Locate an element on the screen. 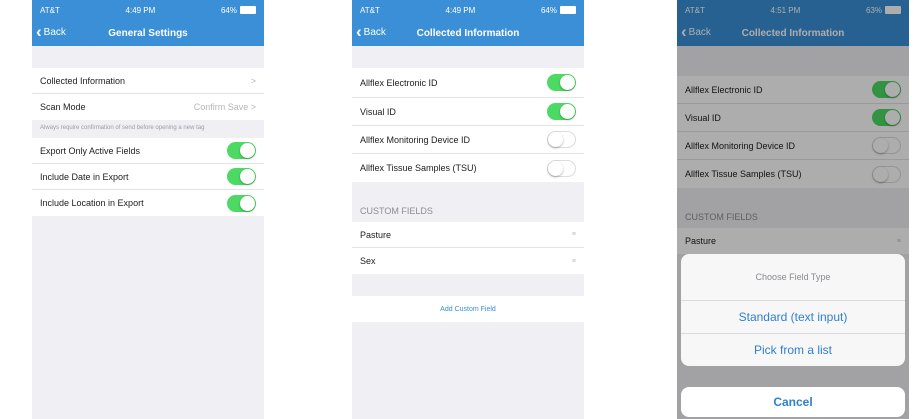 The height and width of the screenshot is (419, 918). toggle-label: Export Only Active Fields is located at coordinates (90, 150).